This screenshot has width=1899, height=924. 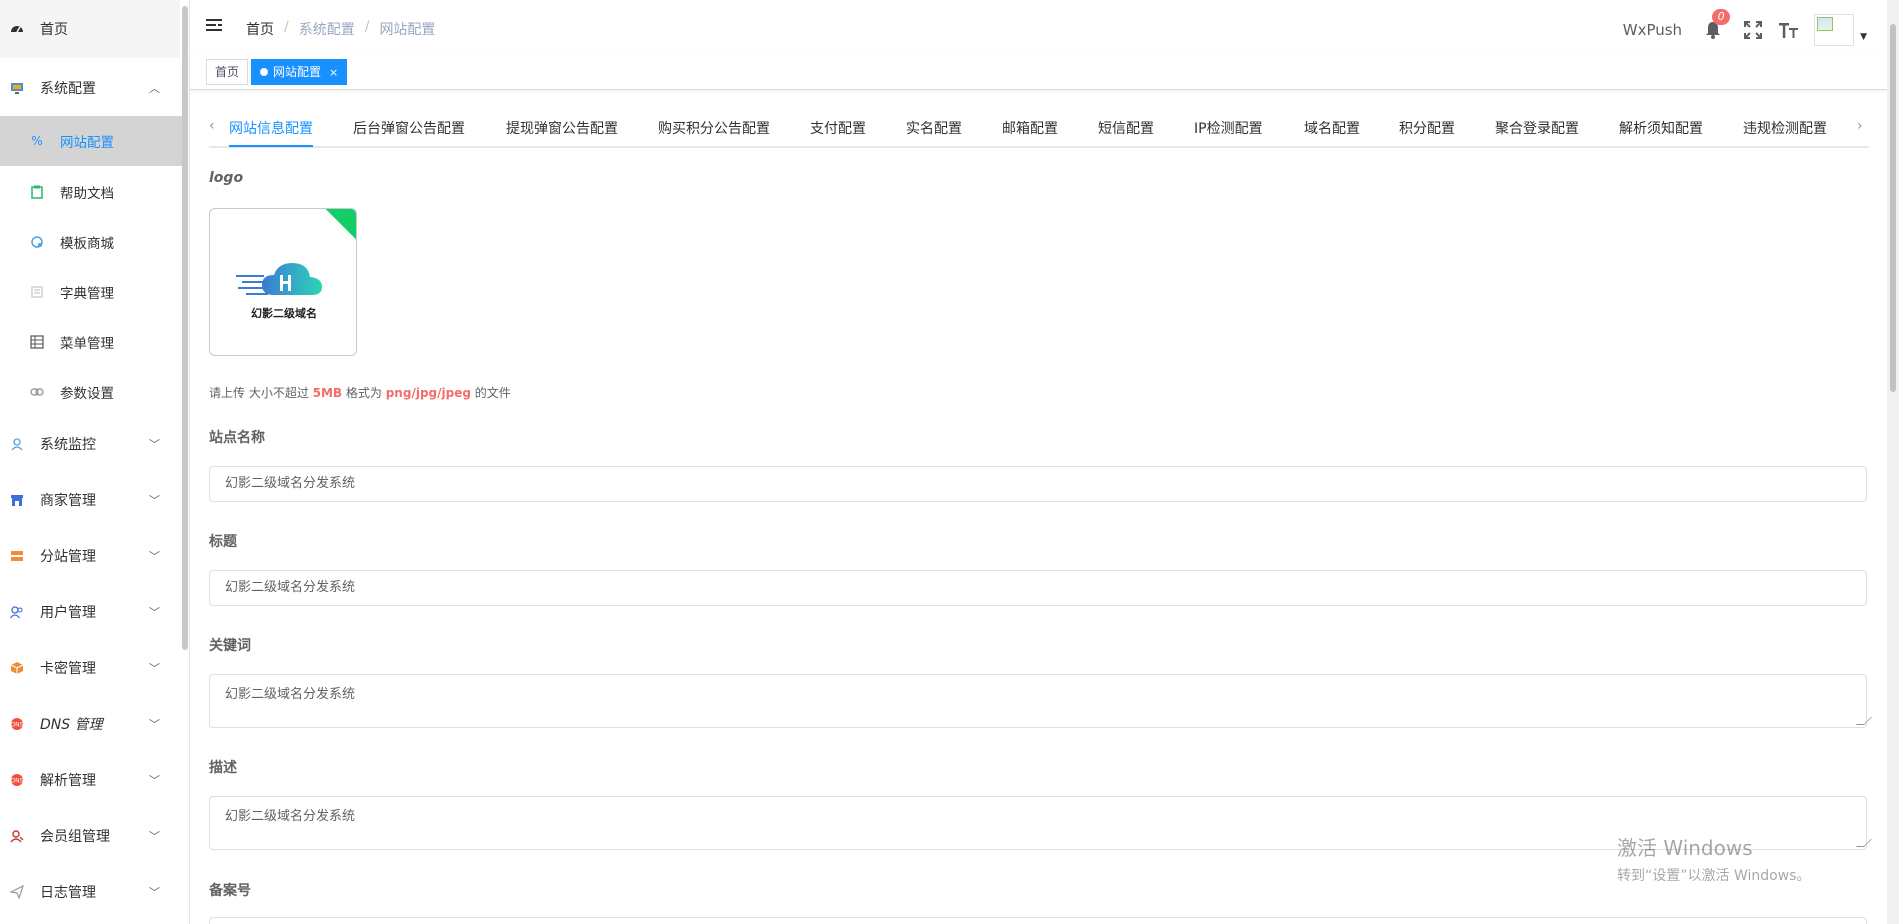 I want to click on close-icon: ×, so click(x=333, y=72).